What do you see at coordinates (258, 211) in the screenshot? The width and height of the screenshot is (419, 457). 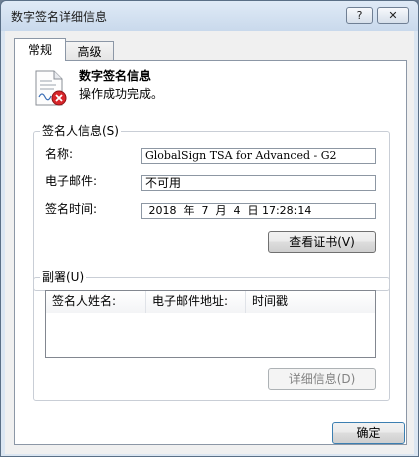 I see `signing-time-field: 2018 年 7 月 4 日 17:28:14` at bounding box center [258, 211].